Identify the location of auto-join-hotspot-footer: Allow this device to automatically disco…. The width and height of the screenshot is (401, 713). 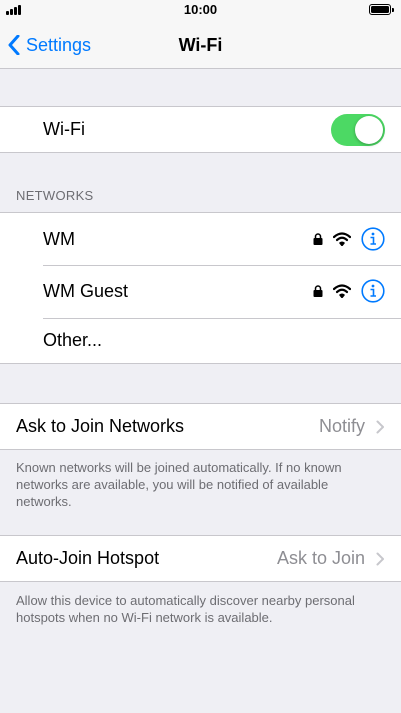
(185, 609).